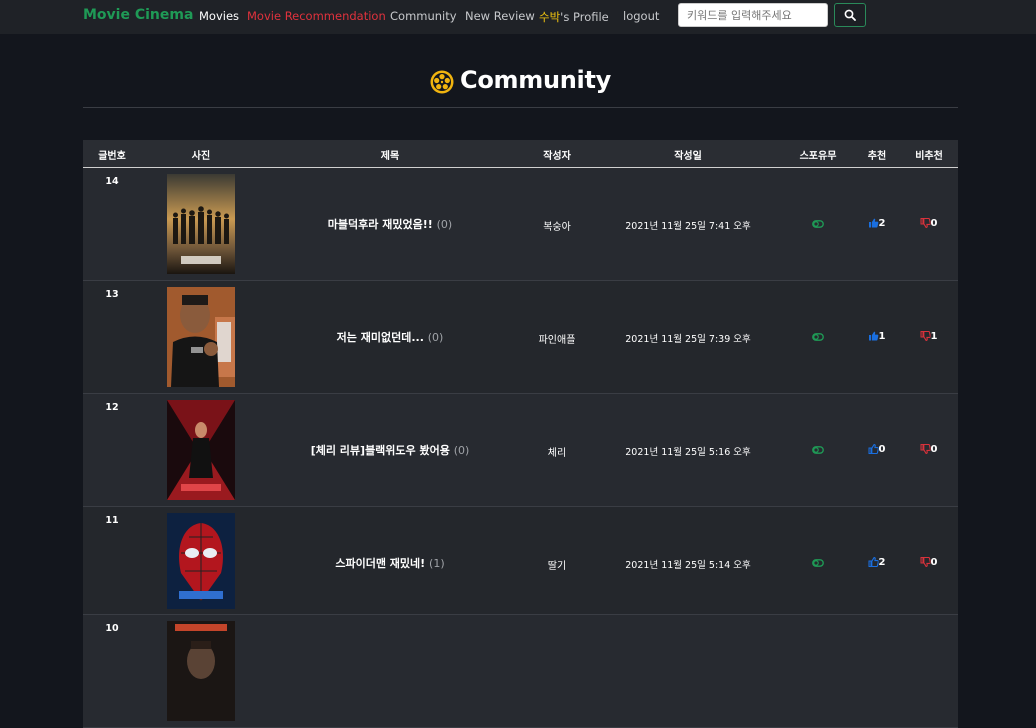 This screenshot has width=1036, height=728. I want to click on post-number: 13, so click(112, 294).